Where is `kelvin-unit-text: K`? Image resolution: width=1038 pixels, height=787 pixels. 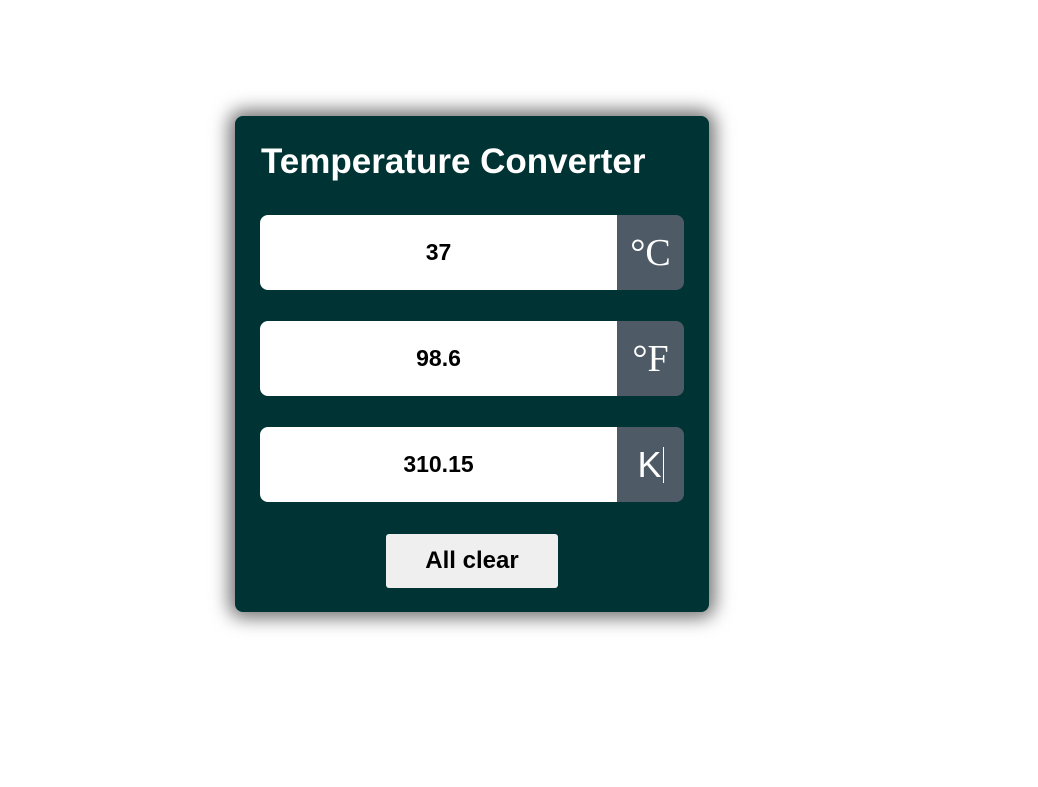 kelvin-unit-text: K is located at coordinates (649, 464).